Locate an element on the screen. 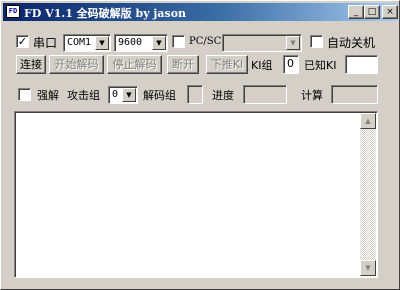 The height and width of the screenshot is (290, 400). known-ki-field is located at coordinates (361, 64).